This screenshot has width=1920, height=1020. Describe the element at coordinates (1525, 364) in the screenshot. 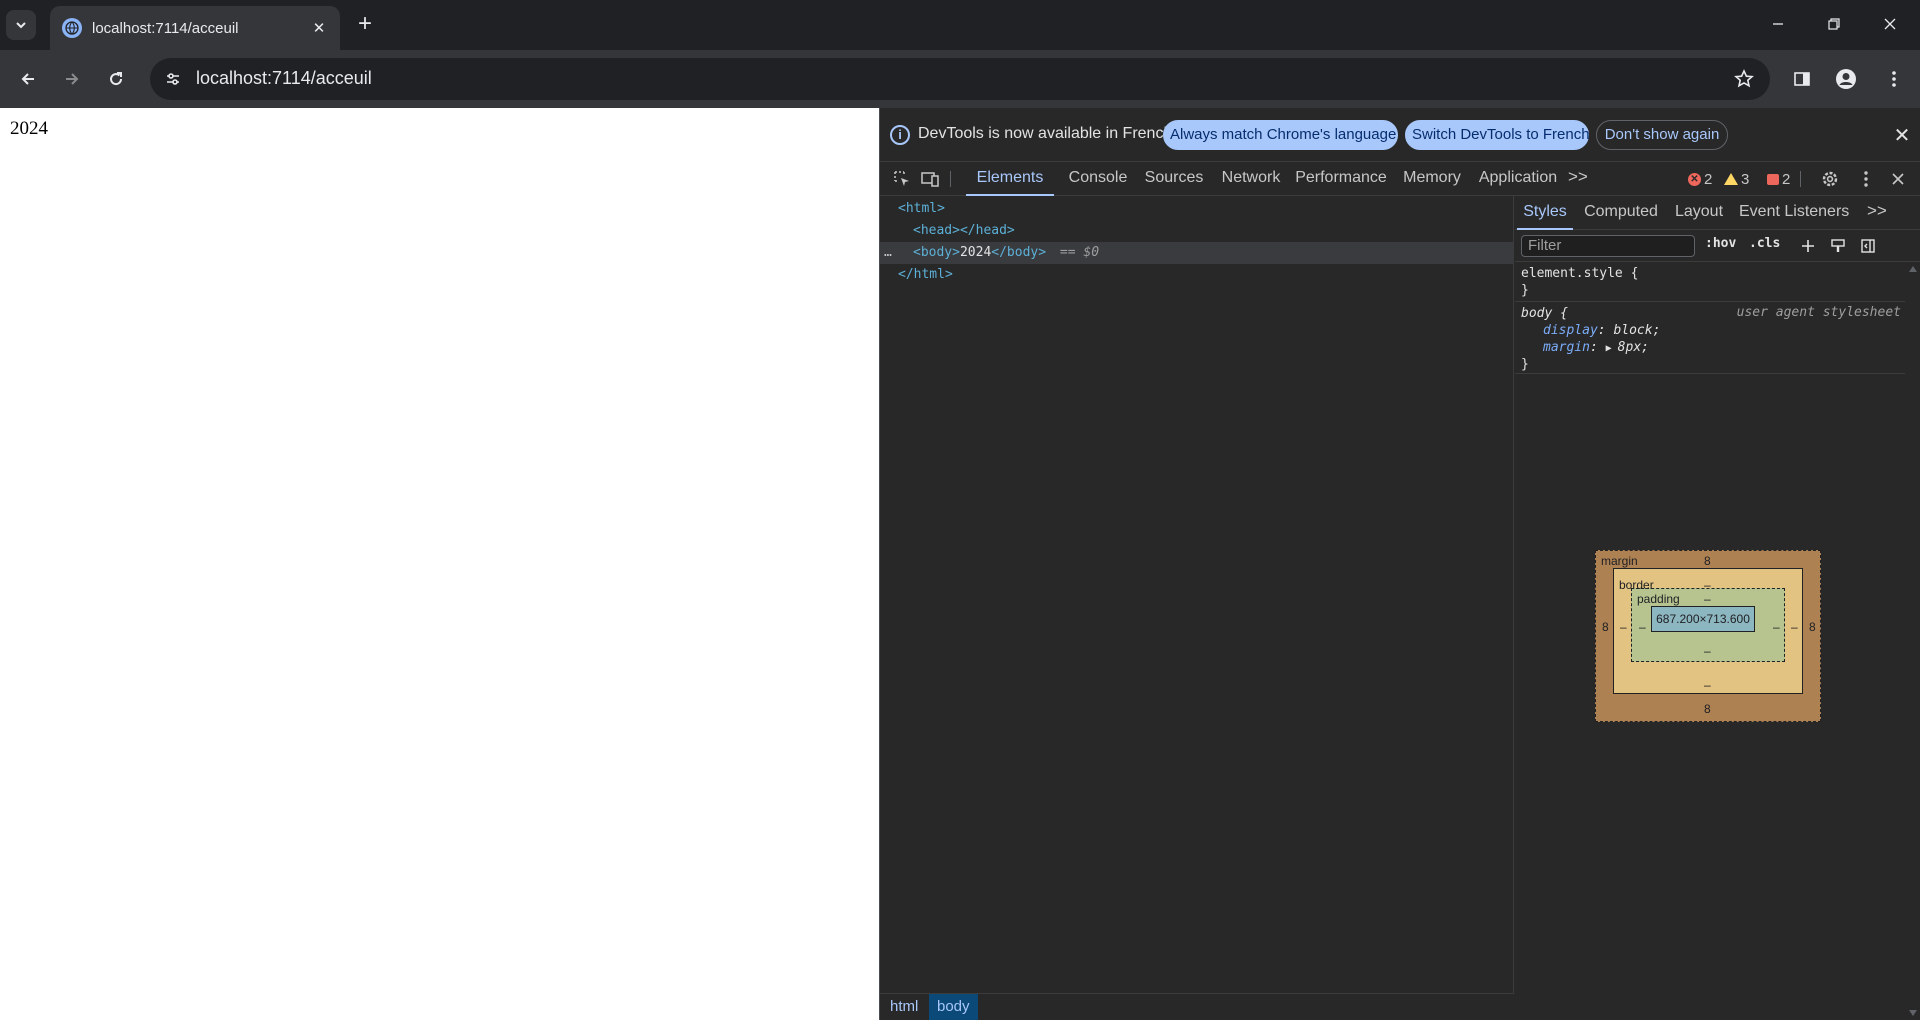

I see `body-rule-close: }` at that location.